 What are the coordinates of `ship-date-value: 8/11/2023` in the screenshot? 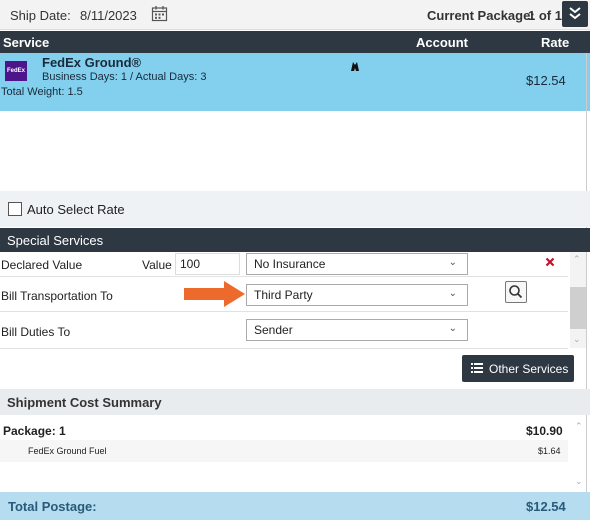 It's located at (108, 15).